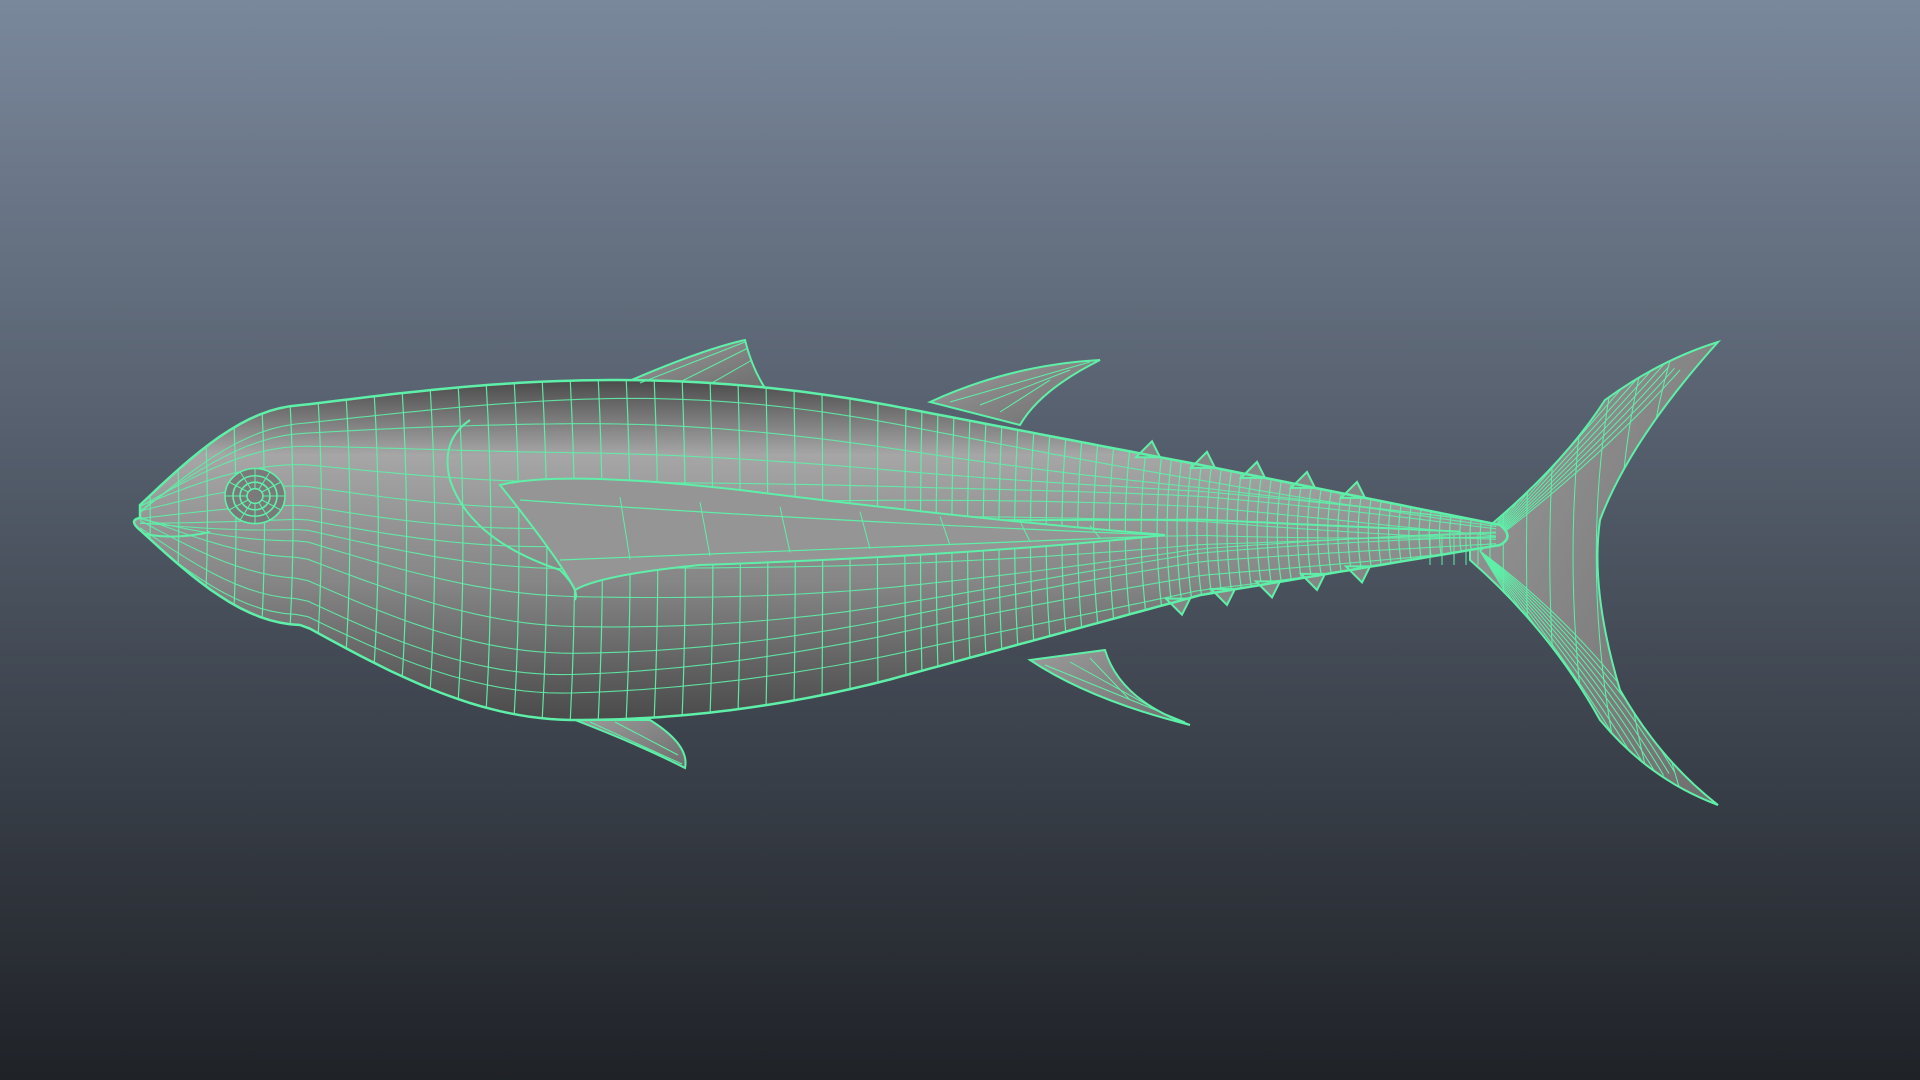 The width and height of the screenshot is (1920, 1080). Describe the element at coordinates (255, 496) in the screenshot. I see `eye` at that location.